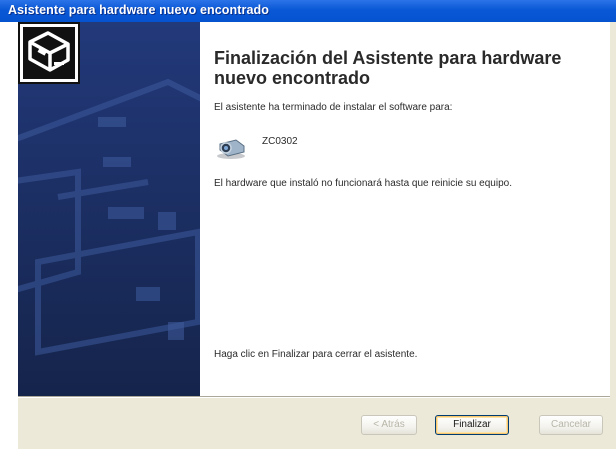 This screenshot has width=616, height=449. What do you see at coordinates (49, 53) in the screenshot?
I see `hardware-install-icon` at bounding box center [49, 53].